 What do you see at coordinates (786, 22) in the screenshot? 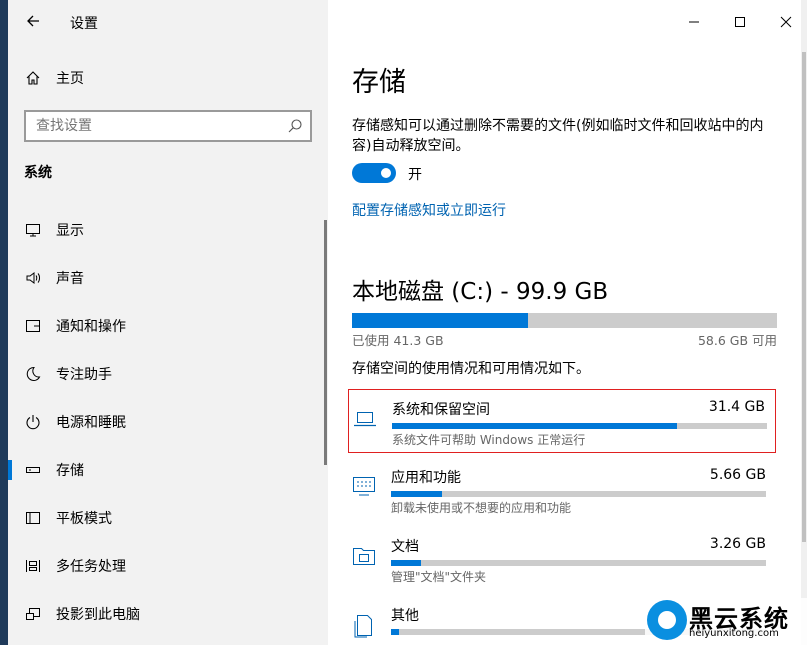
I see `close-icon` at bounding box center [786, 22].